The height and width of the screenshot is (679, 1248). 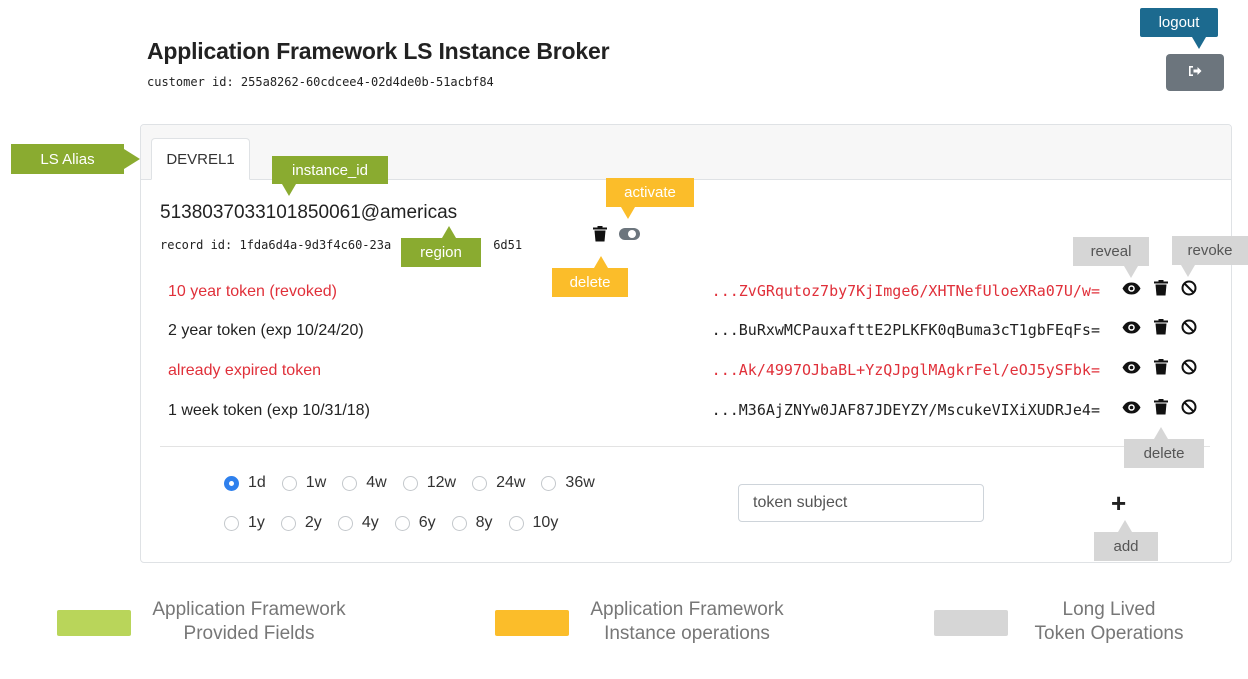 What do you see at coordinates (370, 522) in the screenshot?
I see `radio-label: 4y` at bounding box center [370, 522].